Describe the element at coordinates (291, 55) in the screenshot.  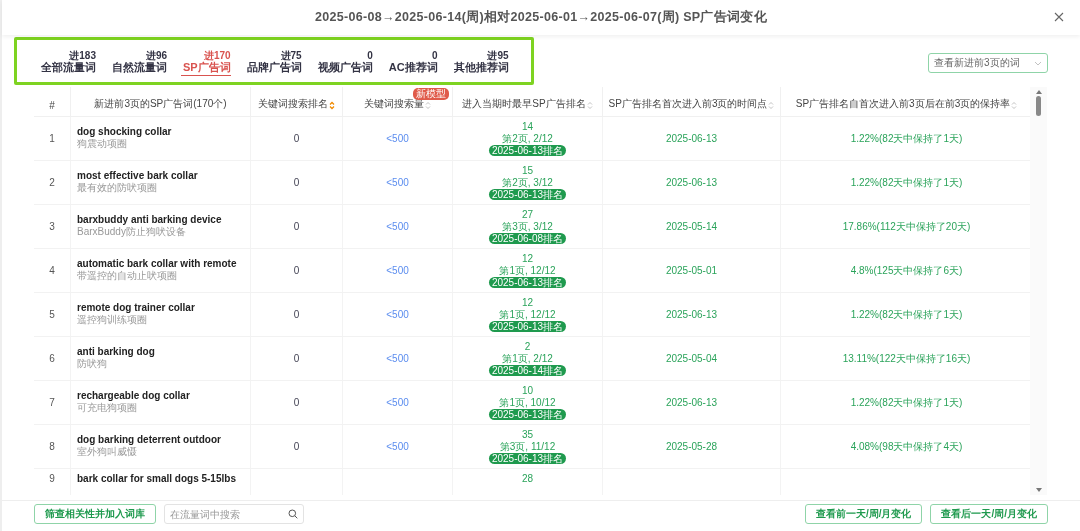
I see `tab-count: 进75` at that location.